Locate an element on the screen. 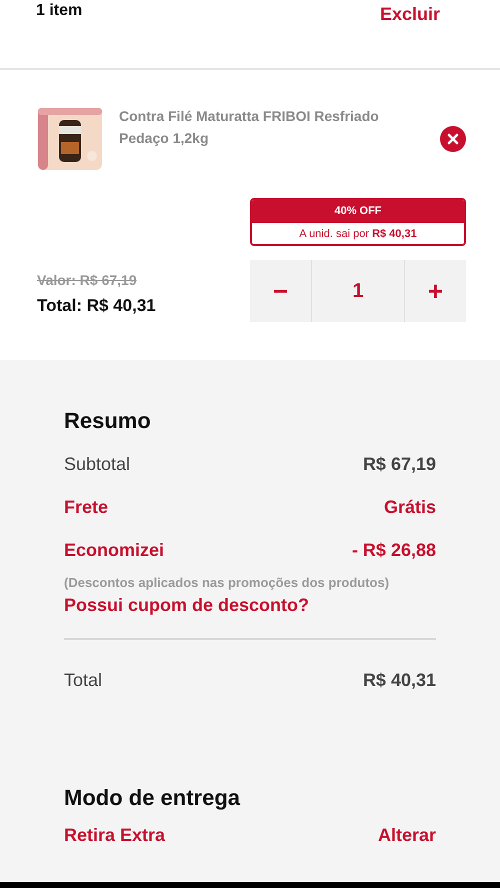 The width and height of the screenshot is (500, 888). product-name: Contra Filé Maturatta FRIBOI Resfriado Pedaço 1,2kg is located at coordinates (249, 127).